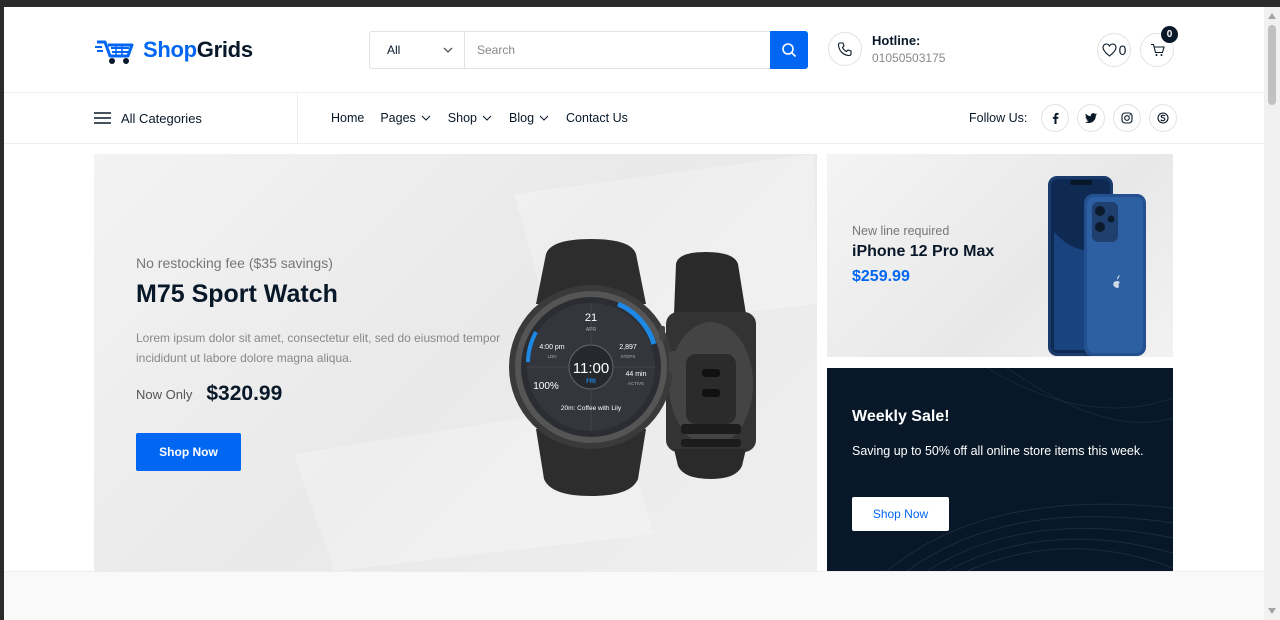  Describe the element at coordinates (297, 118) in the screenshot. I see `nav-divider` at that location.